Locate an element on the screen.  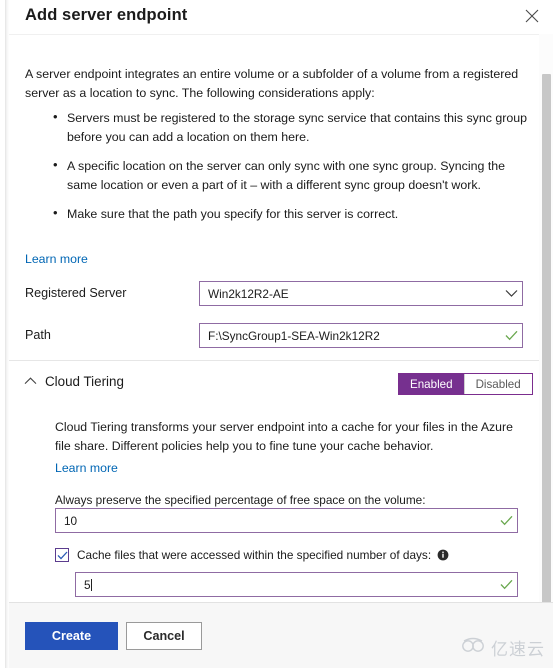
chevron-down-icon is located at coordinates (511, 293).